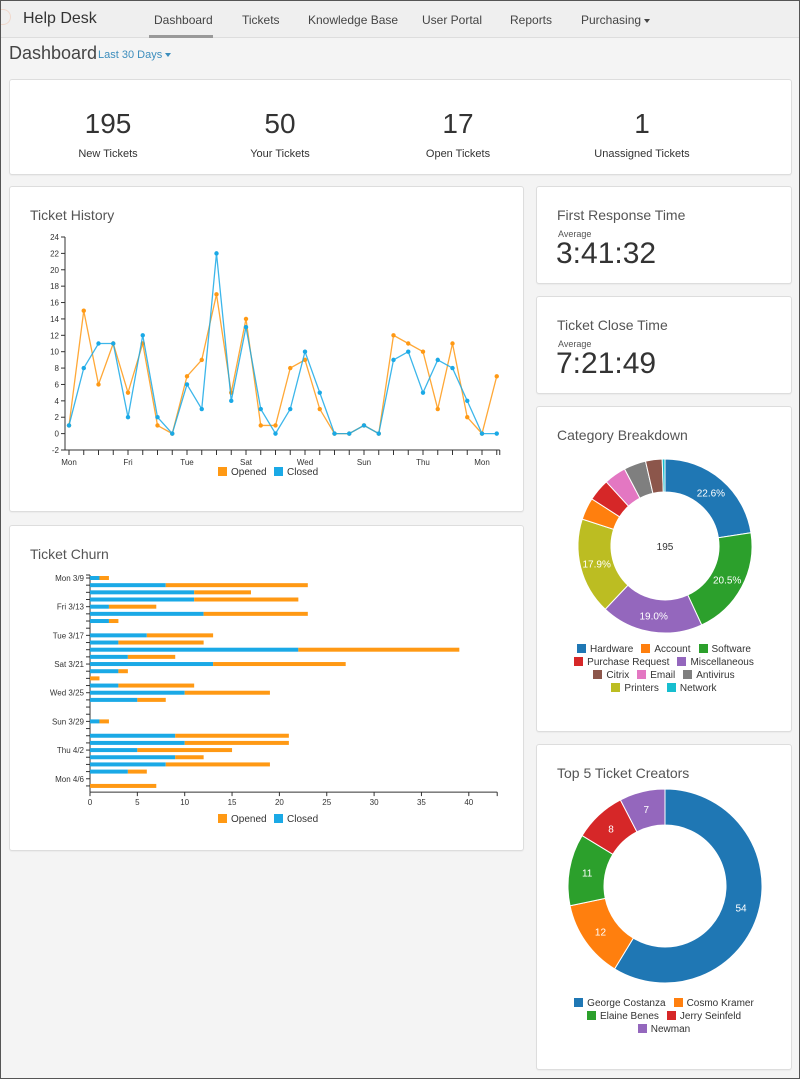 This screenshot has height=1079, width=800. I want to click on legend-swatch-opened, so click(222, 818).